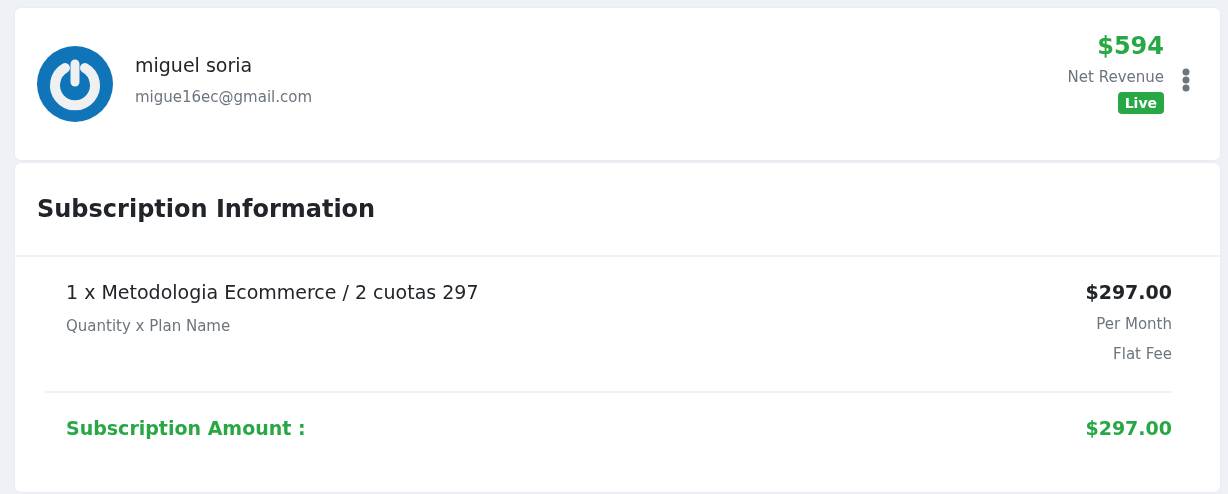 This screenshot has width=1228, height=494. What do you see at coordinates (1186, 80) in the screenshot?
I see `more-icon` at bounding box center [1186, 80].